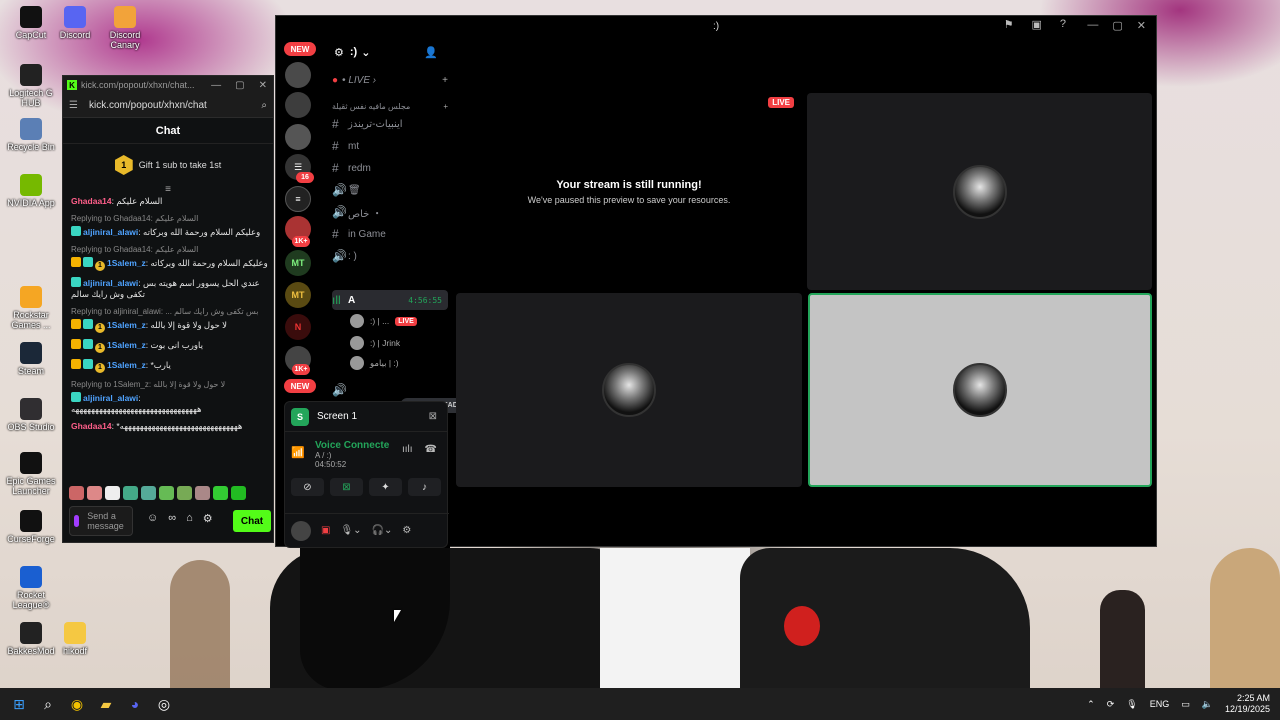 Image resolution: width=1280 pixels, height=720 pixels. I want to click on active-voice-channel: ıll A 4:56:55, so click(390, 300).